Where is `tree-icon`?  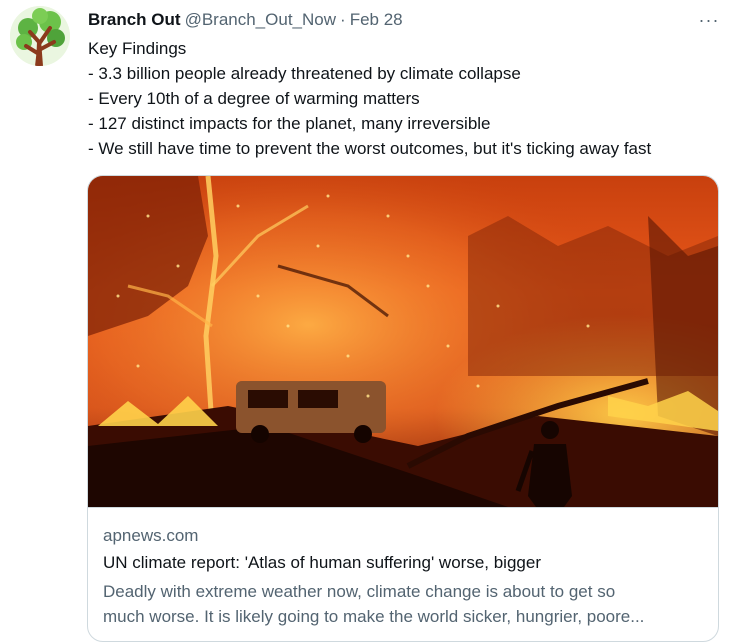
tree-icon is located at coordinates (40, 36).